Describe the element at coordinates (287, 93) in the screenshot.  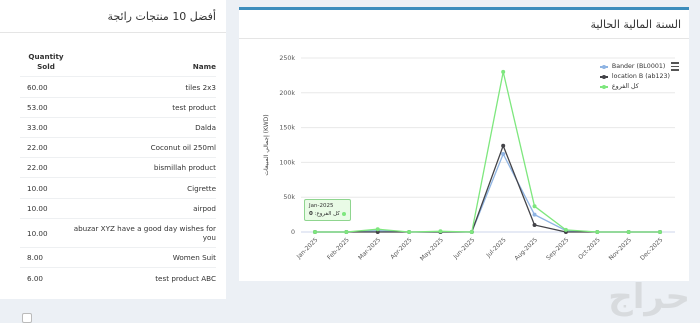
I see `y-tick-label: 200k` at that location.